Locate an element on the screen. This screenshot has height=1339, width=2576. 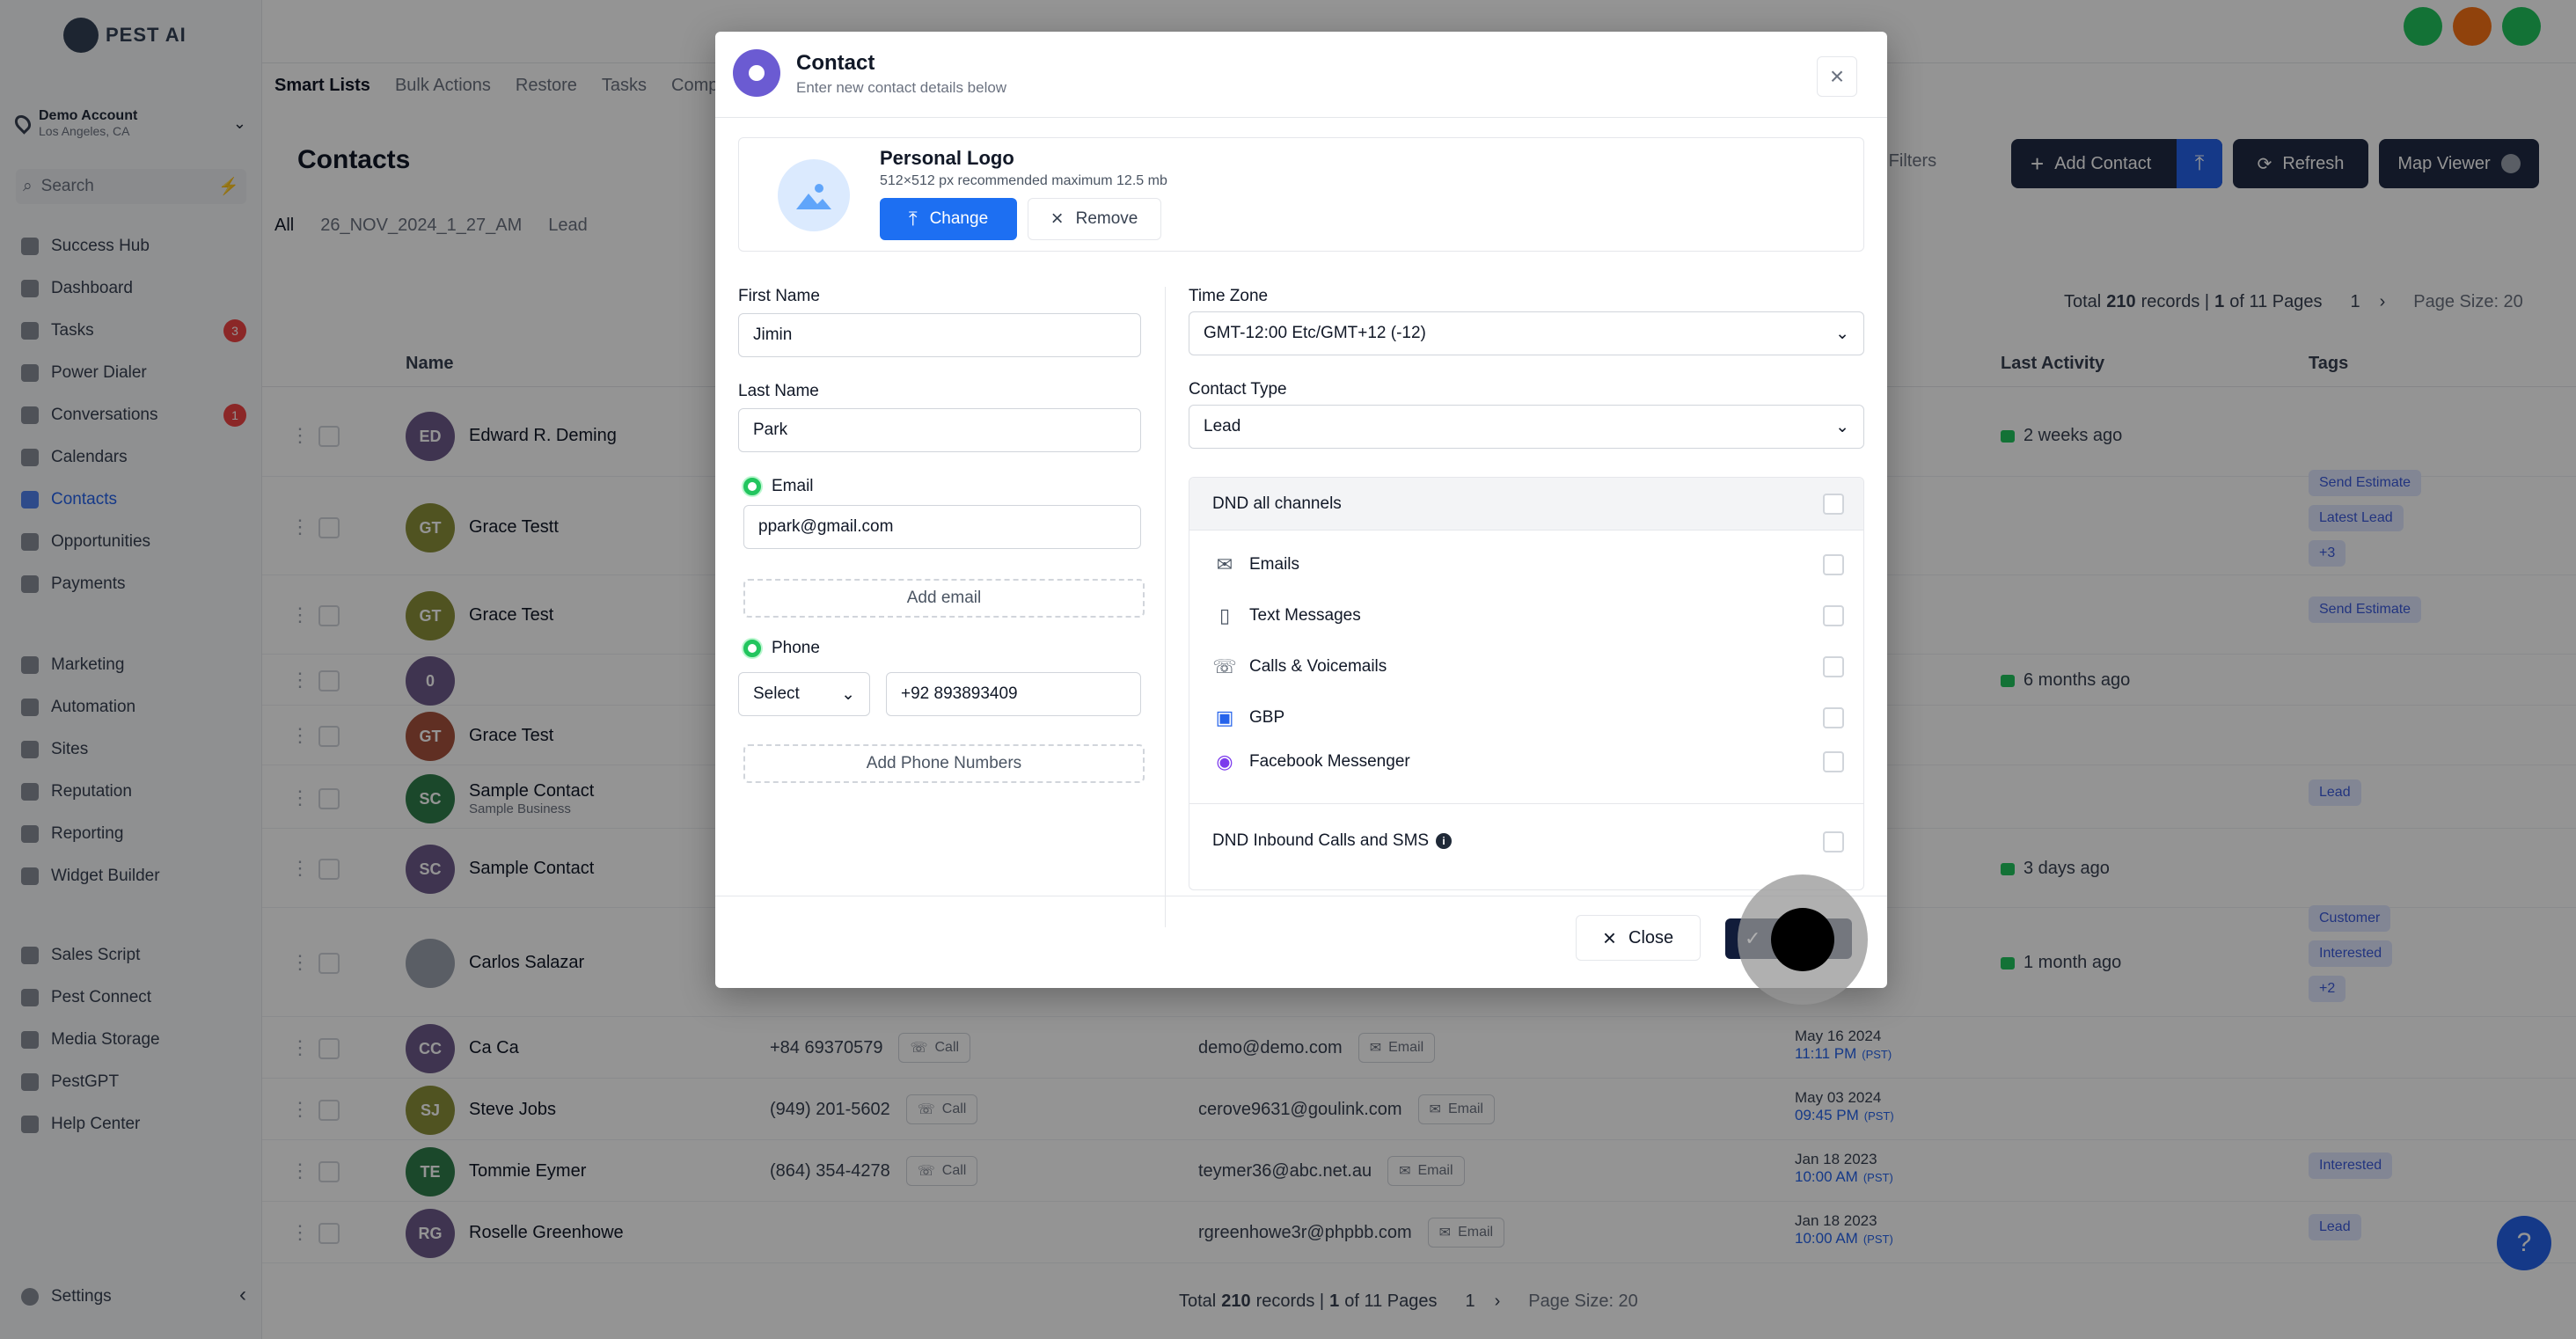
modal-title: Contact is located at coordinates (835, 63).